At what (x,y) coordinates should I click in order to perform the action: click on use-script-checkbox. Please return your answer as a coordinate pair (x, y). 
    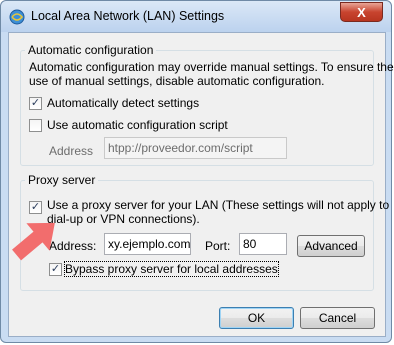
    Looking at the image, I should click on (35, 125).